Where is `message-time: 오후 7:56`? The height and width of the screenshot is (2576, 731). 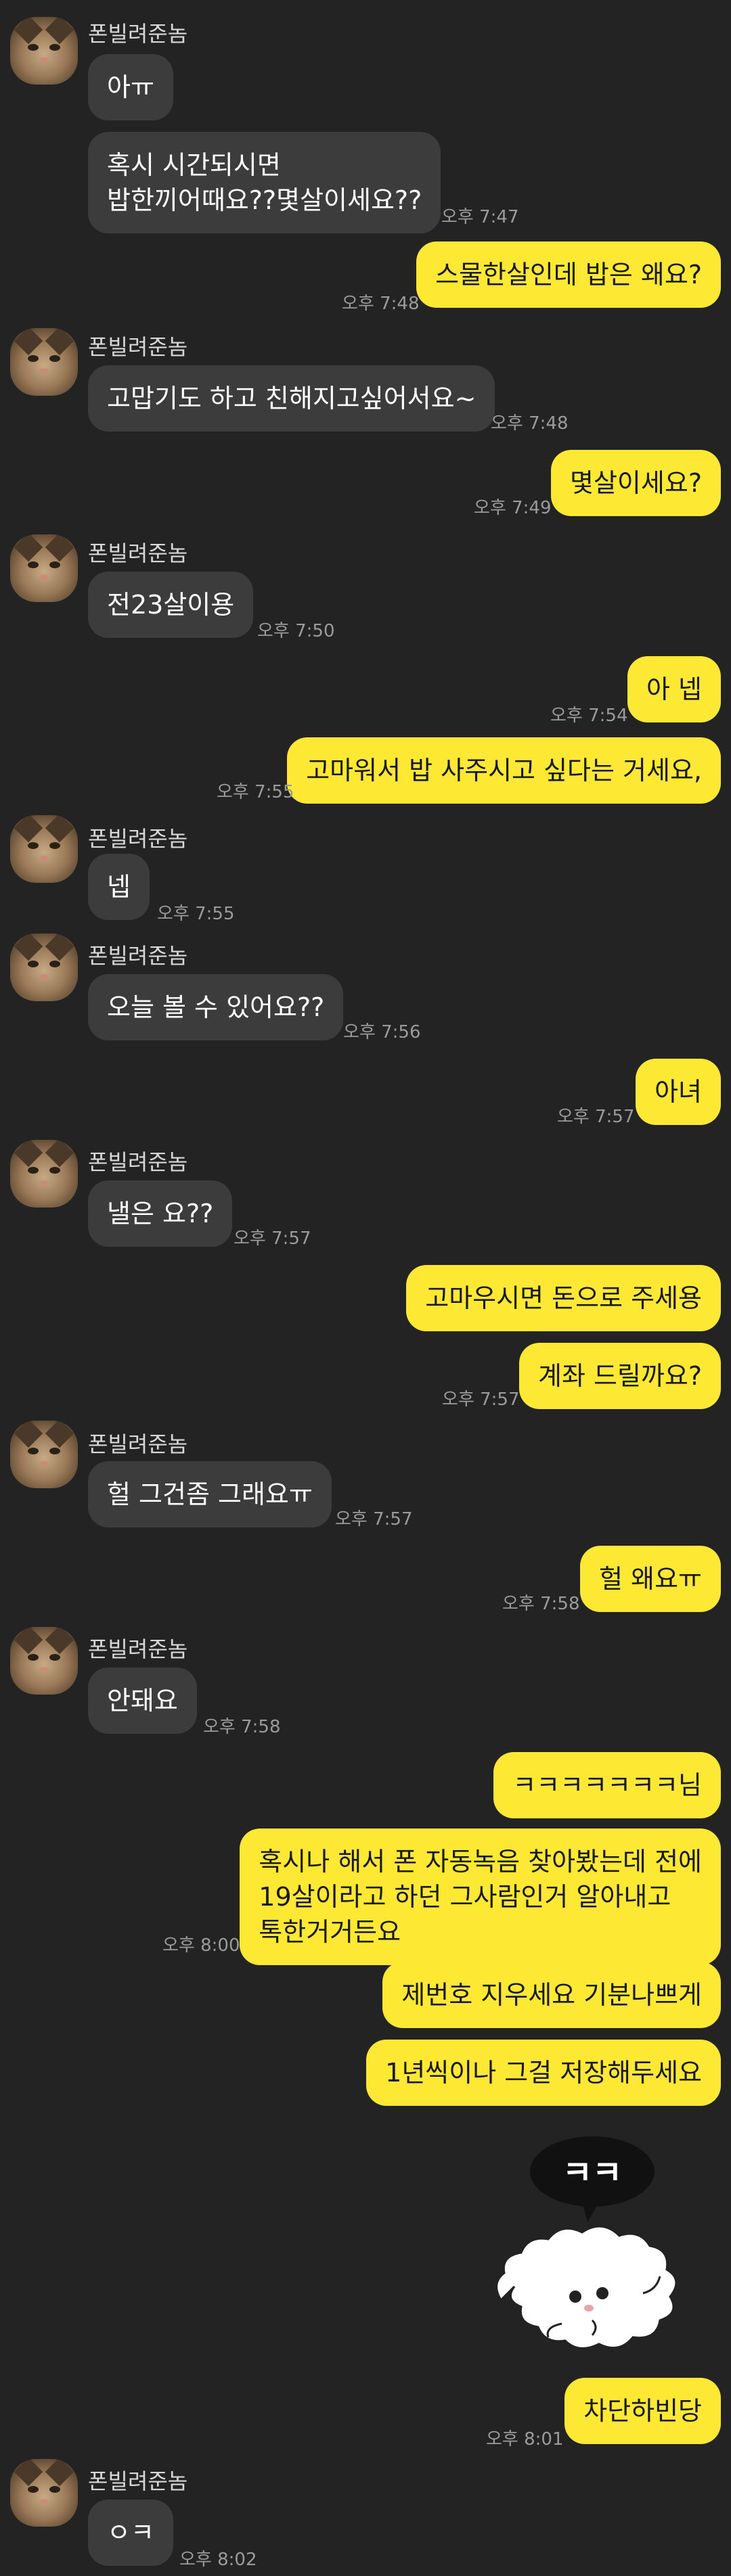 message-time: 오후 7:56 is located at coordinates (382, 1032).